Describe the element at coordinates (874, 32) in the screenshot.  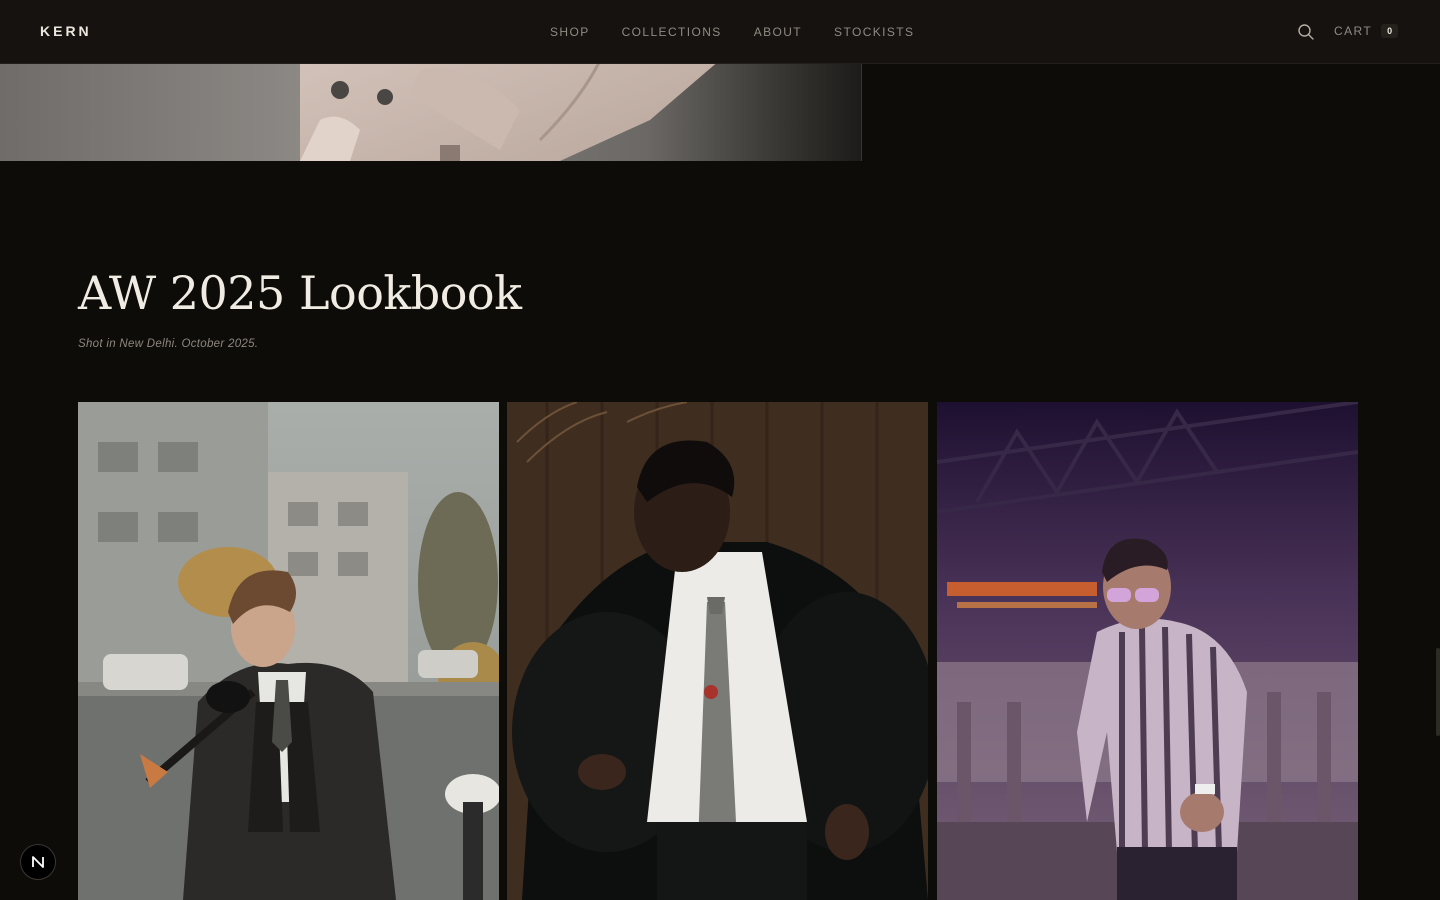
I see `nav-stockists: STOCKISTS` at that location.